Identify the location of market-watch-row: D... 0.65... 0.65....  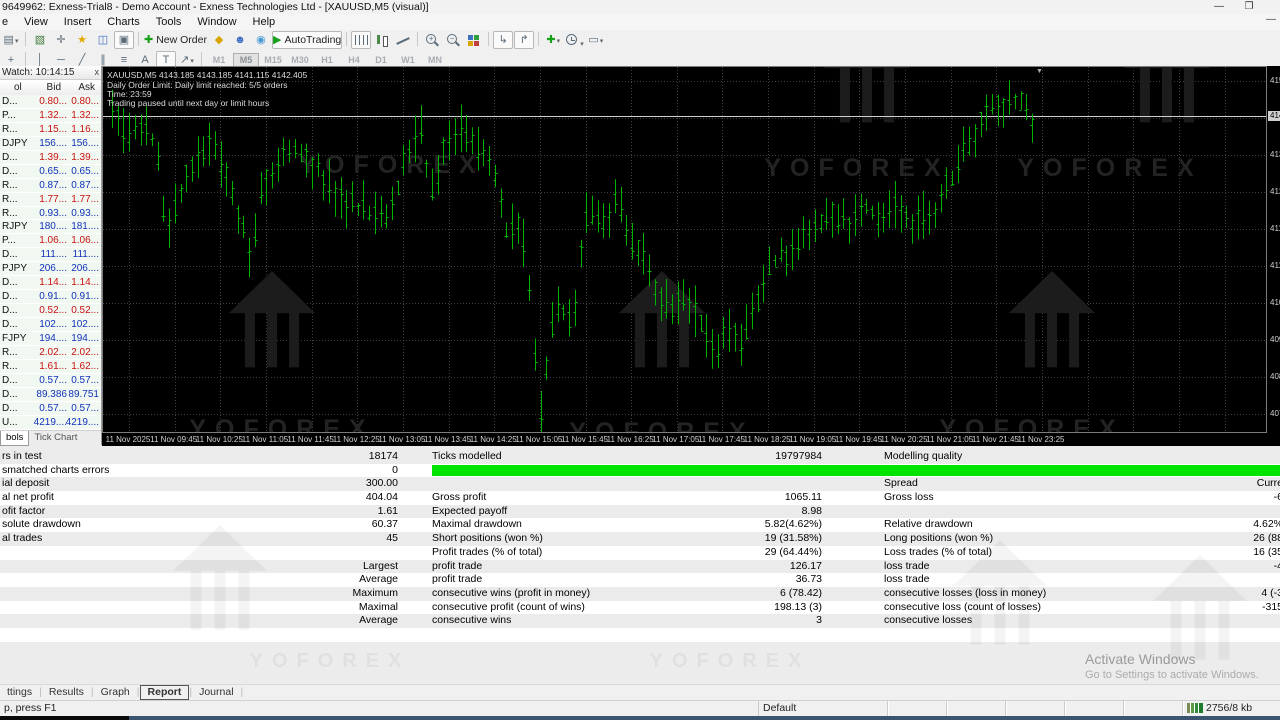
(50, 171).